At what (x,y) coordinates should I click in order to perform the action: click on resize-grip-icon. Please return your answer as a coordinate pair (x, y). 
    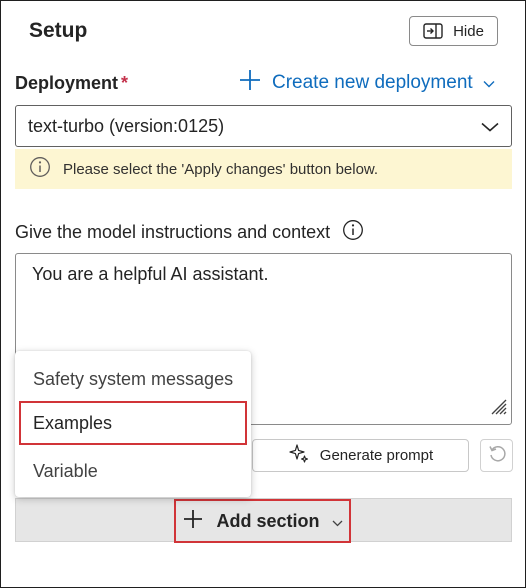
    Looking at the image, I should click on (498, 408).